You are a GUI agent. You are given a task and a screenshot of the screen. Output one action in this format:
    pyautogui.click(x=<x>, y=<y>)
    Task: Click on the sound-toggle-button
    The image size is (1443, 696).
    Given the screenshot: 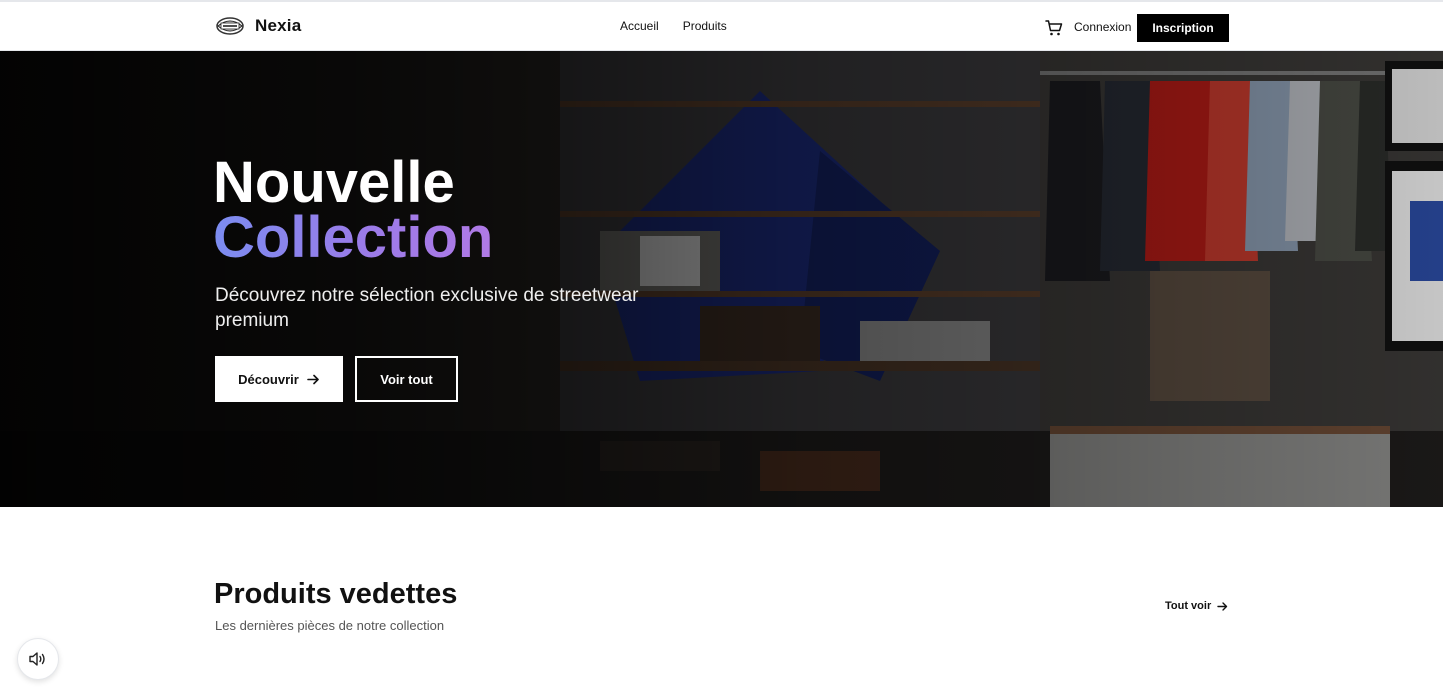 What is the action you would take?
    pyautogui.click(x=38, y=659)
    